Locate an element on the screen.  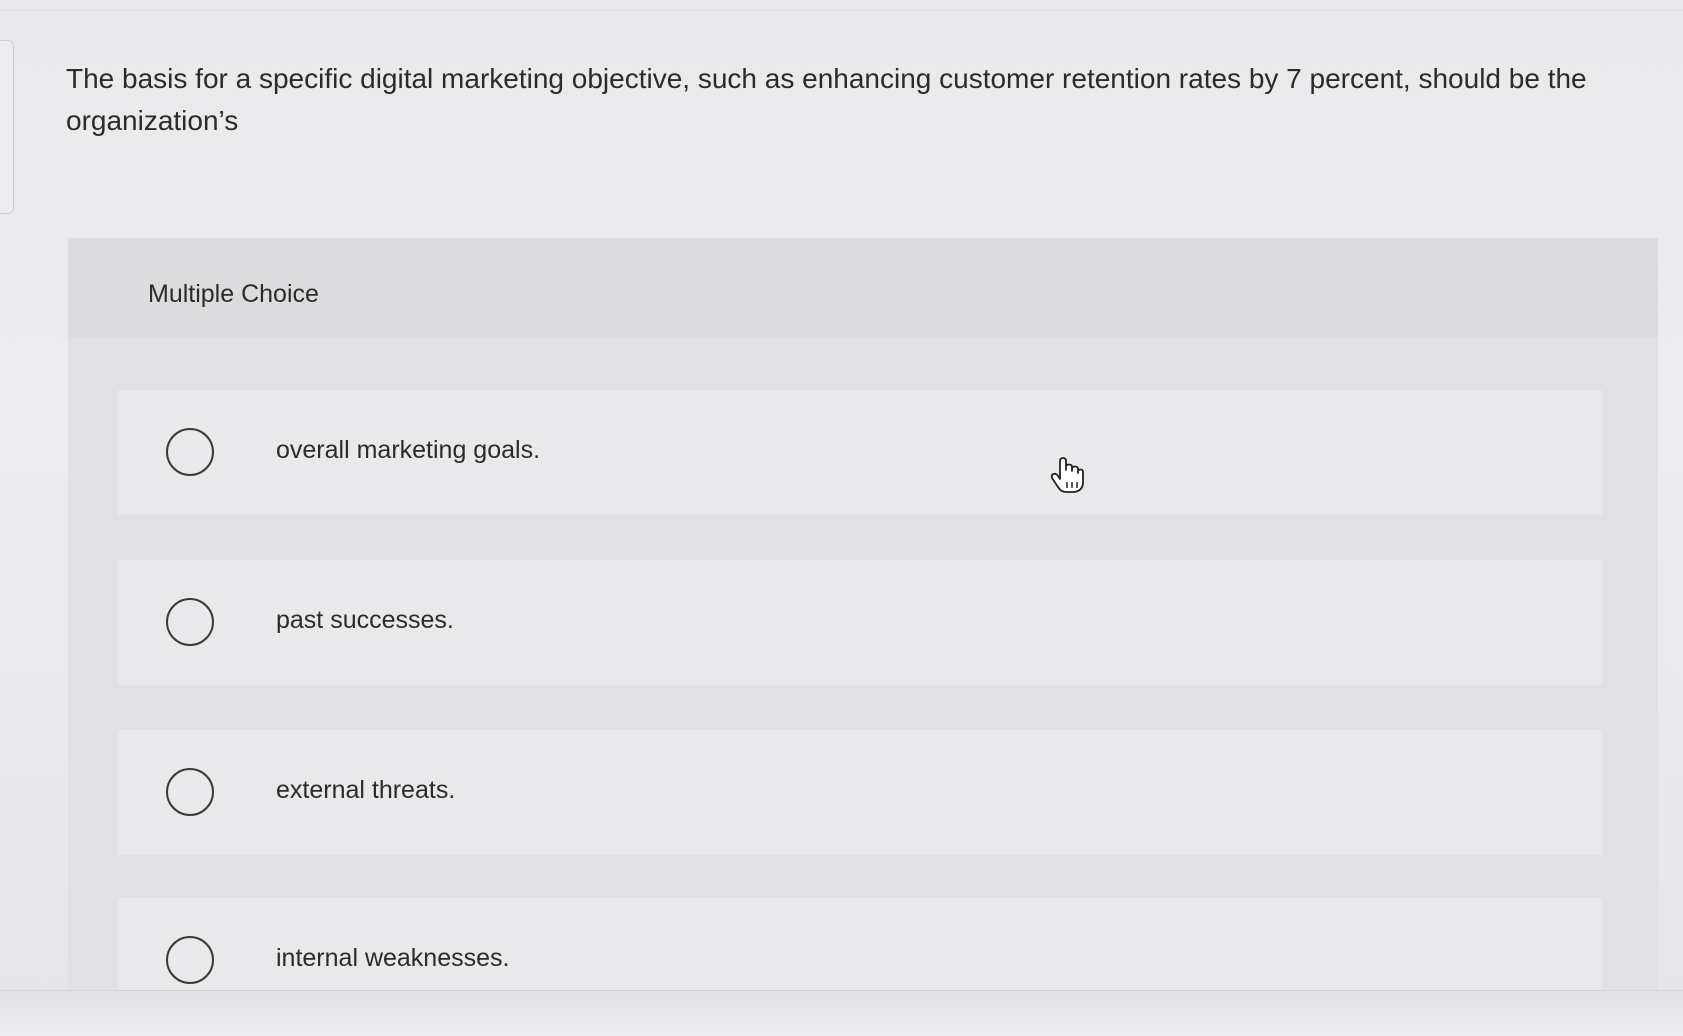
answer-option-4: internal weaknesses. is located at coordinates (860, 944).